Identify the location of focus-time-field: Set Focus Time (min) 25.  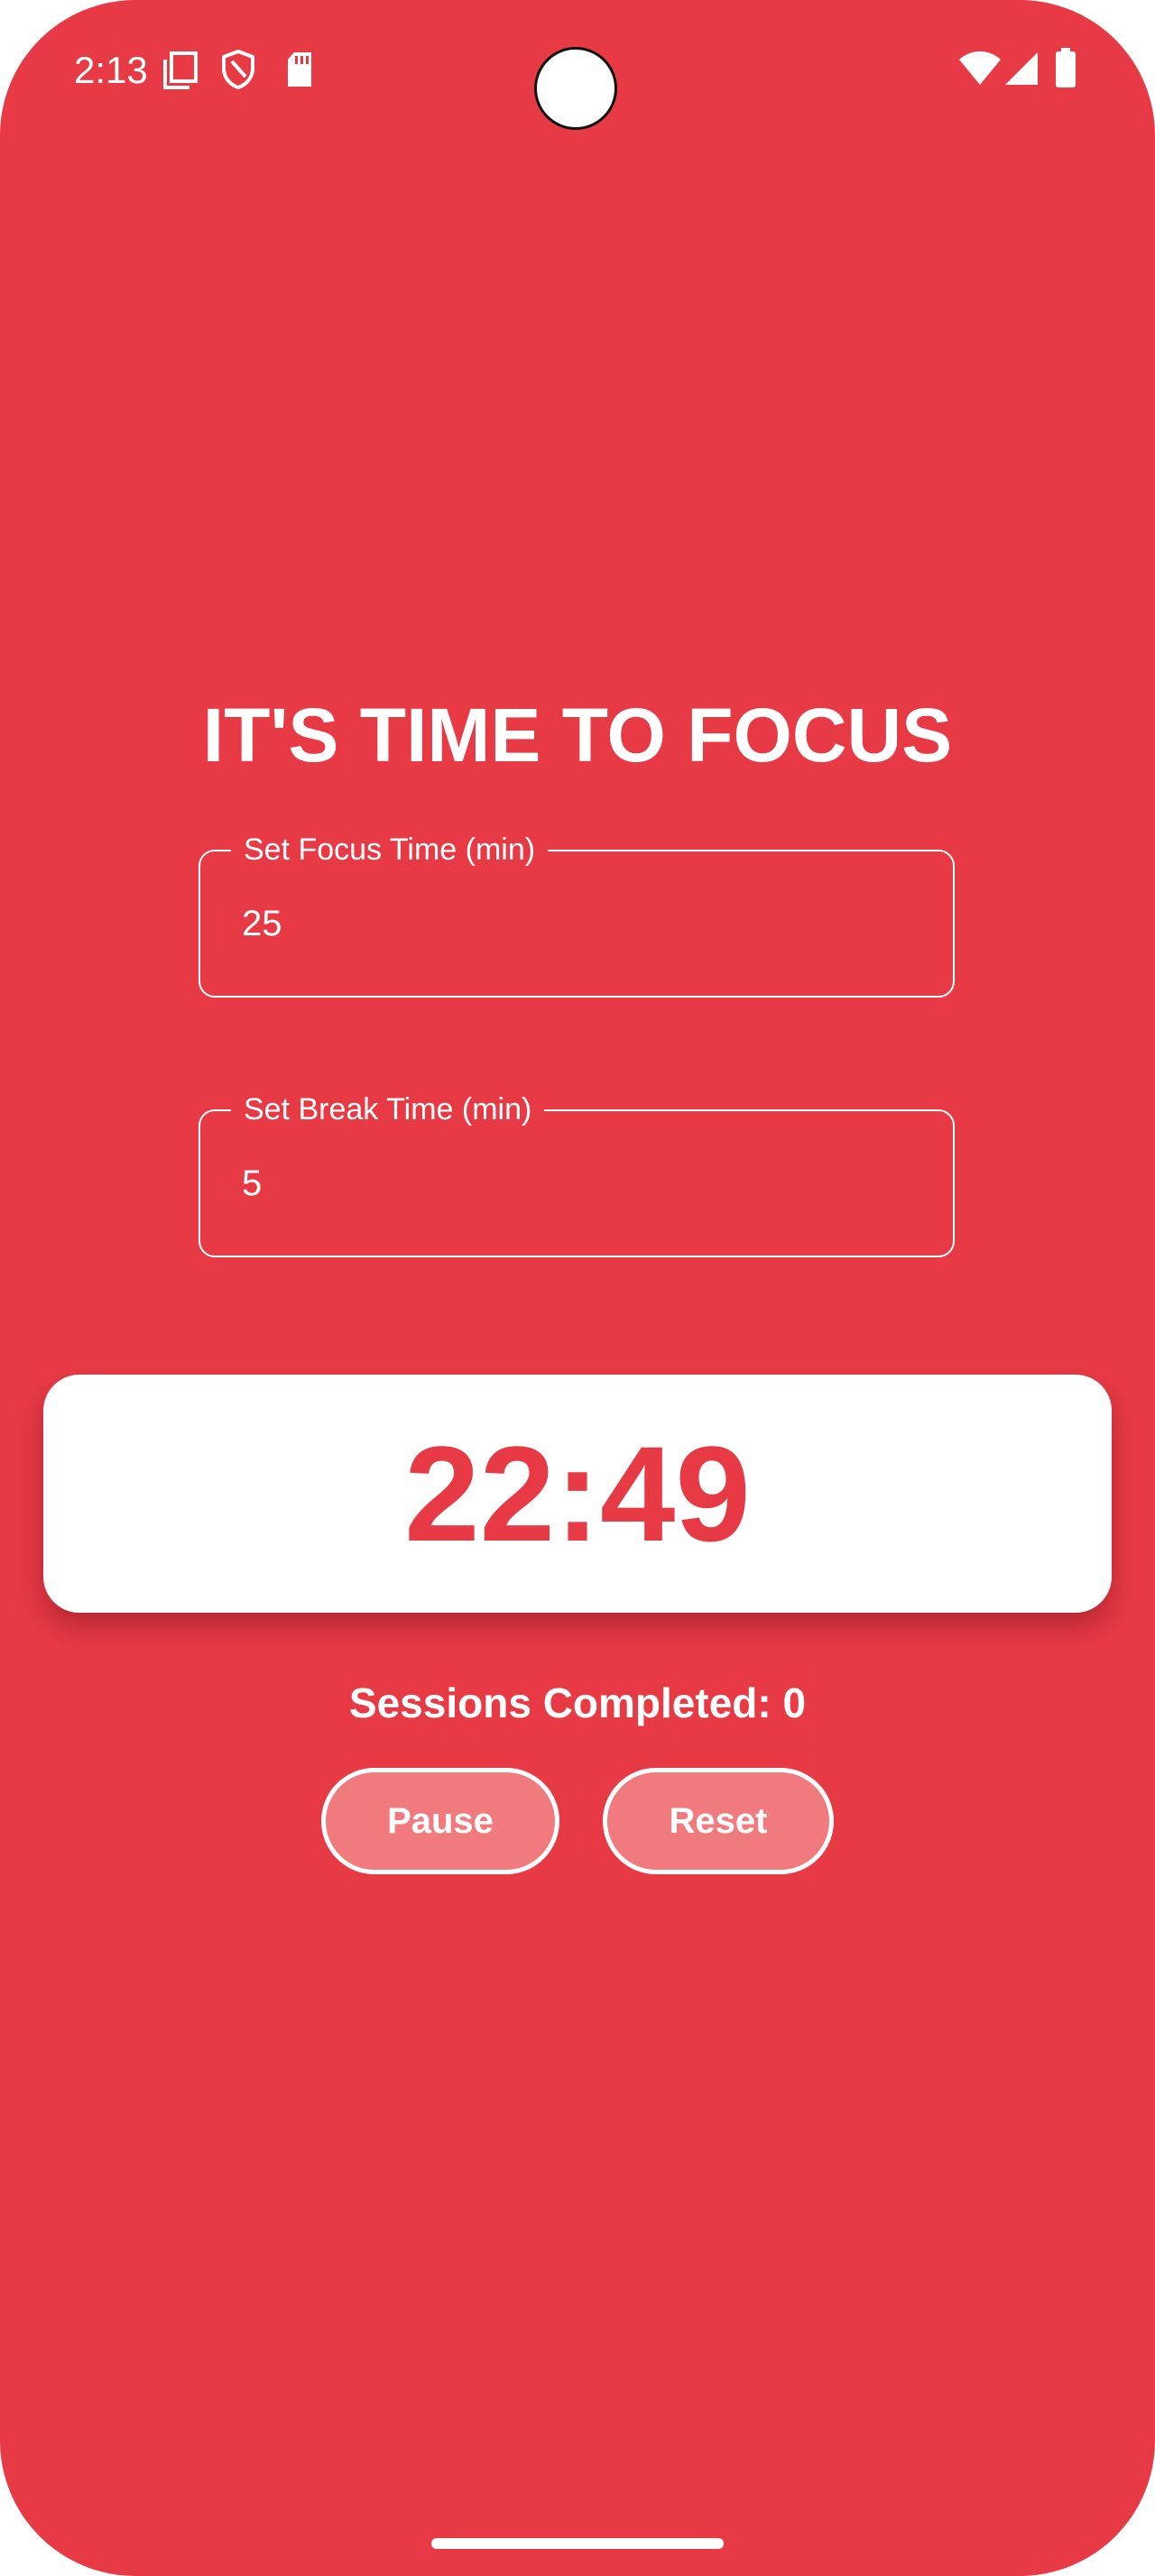
(577, 913).